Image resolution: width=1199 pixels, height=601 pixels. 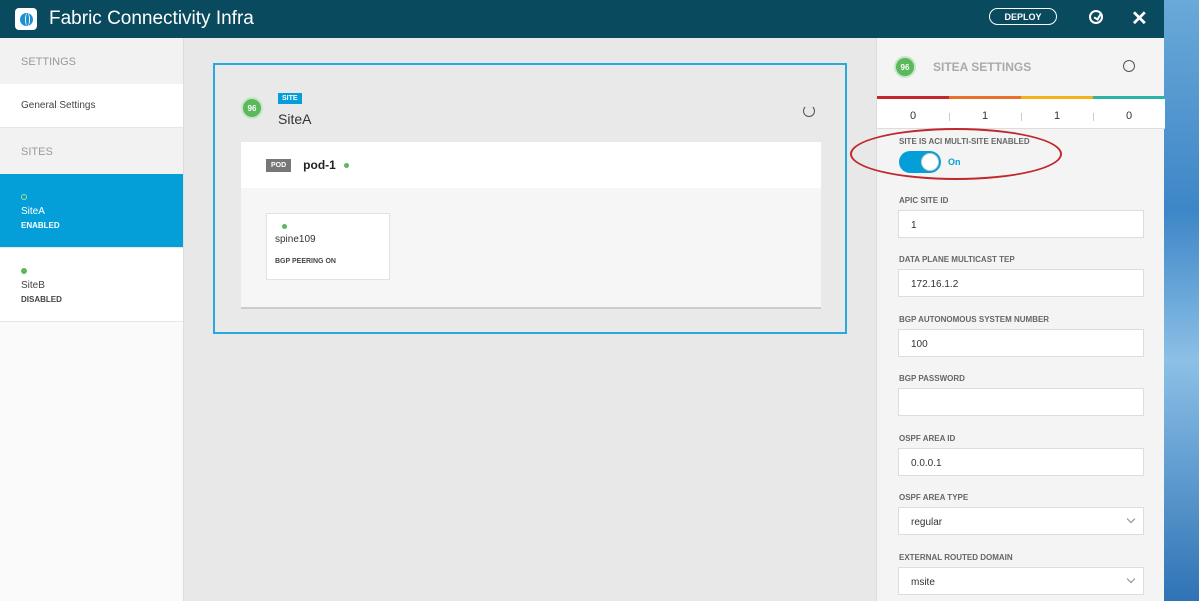 What do you see at coordinates (913, 113) in the screenshot?
I see `fault-count-critical: 0` at bounding box center [913, 113].